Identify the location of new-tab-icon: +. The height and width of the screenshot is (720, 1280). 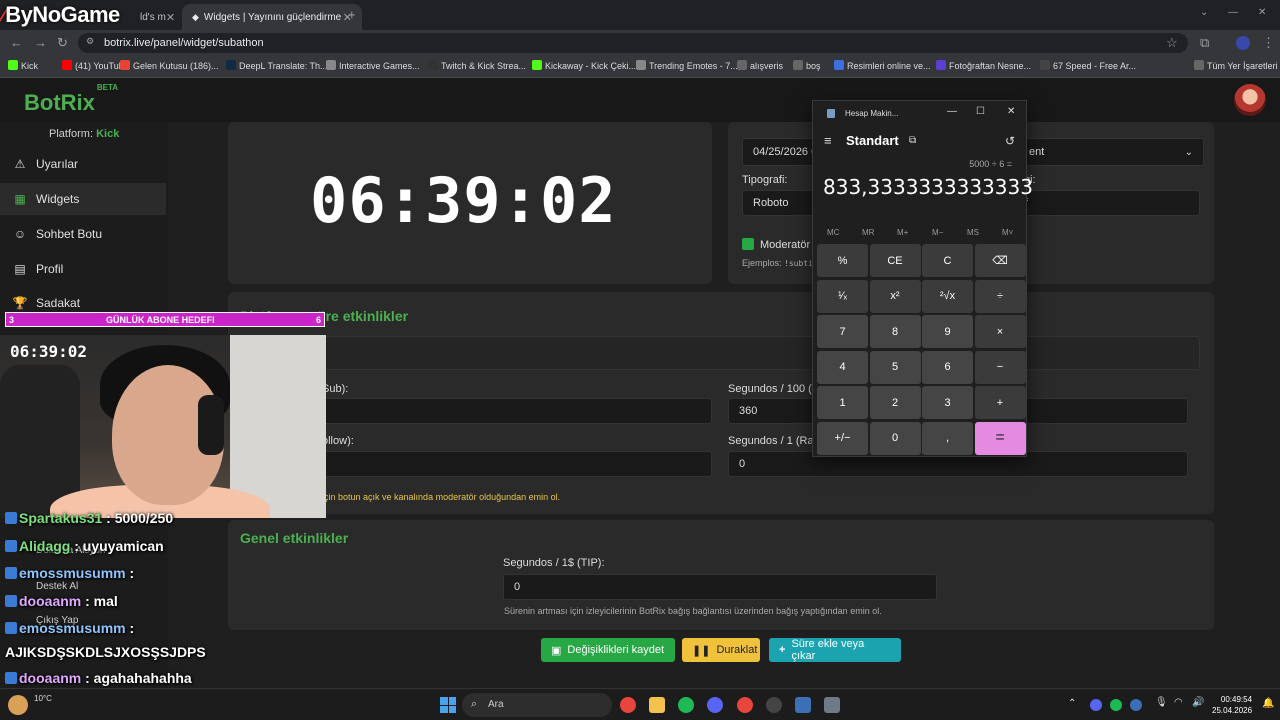
(352, 14).